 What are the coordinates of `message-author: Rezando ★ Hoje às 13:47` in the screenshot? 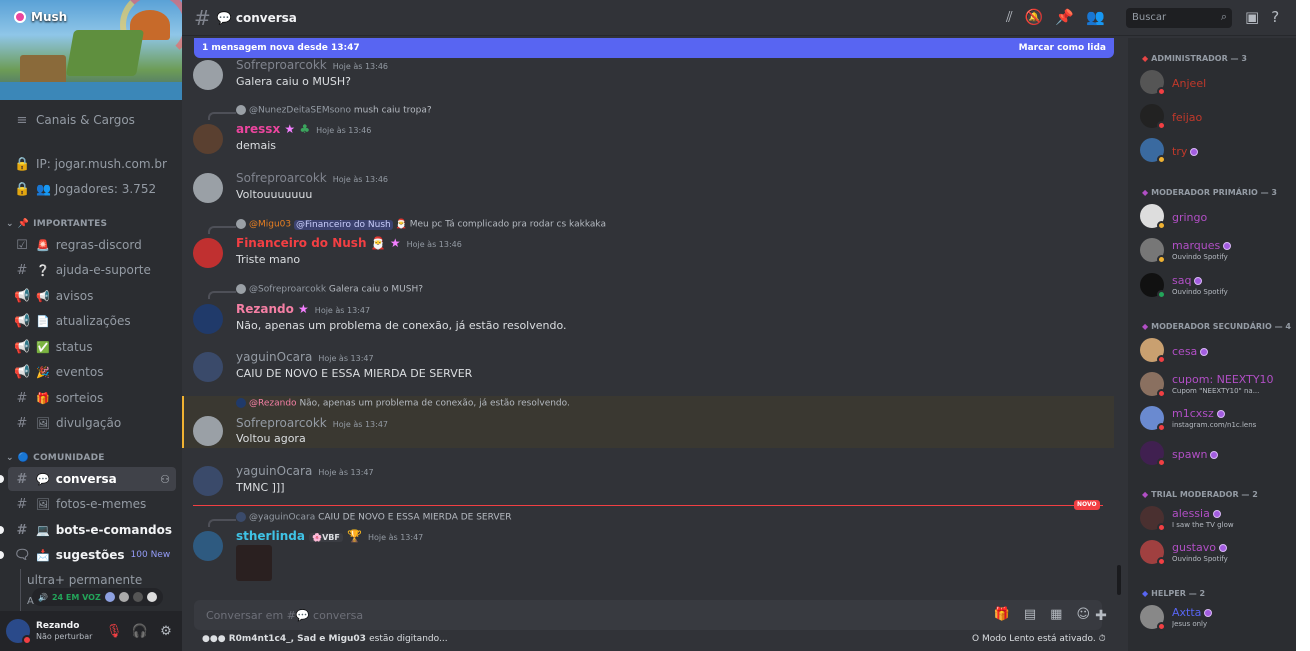 It's located at (303, 309).